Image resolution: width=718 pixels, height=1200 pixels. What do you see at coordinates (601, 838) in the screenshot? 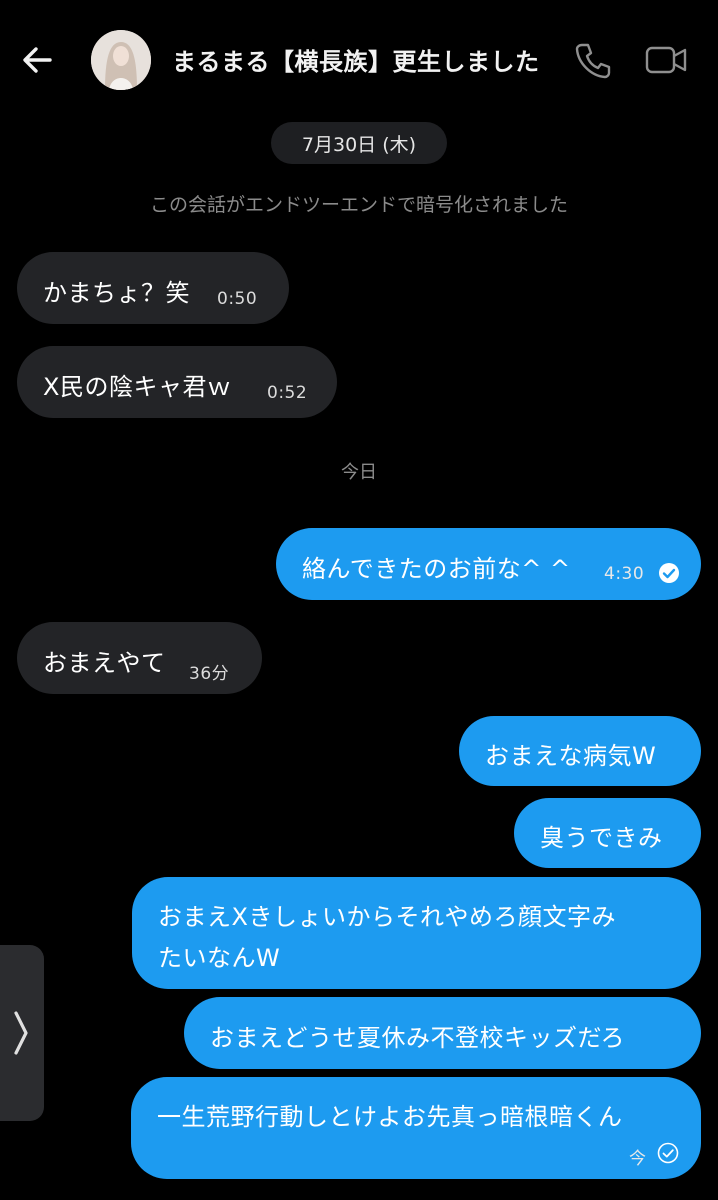
I see `message-text: 臭うできみ` at bounding box center [601, 838].